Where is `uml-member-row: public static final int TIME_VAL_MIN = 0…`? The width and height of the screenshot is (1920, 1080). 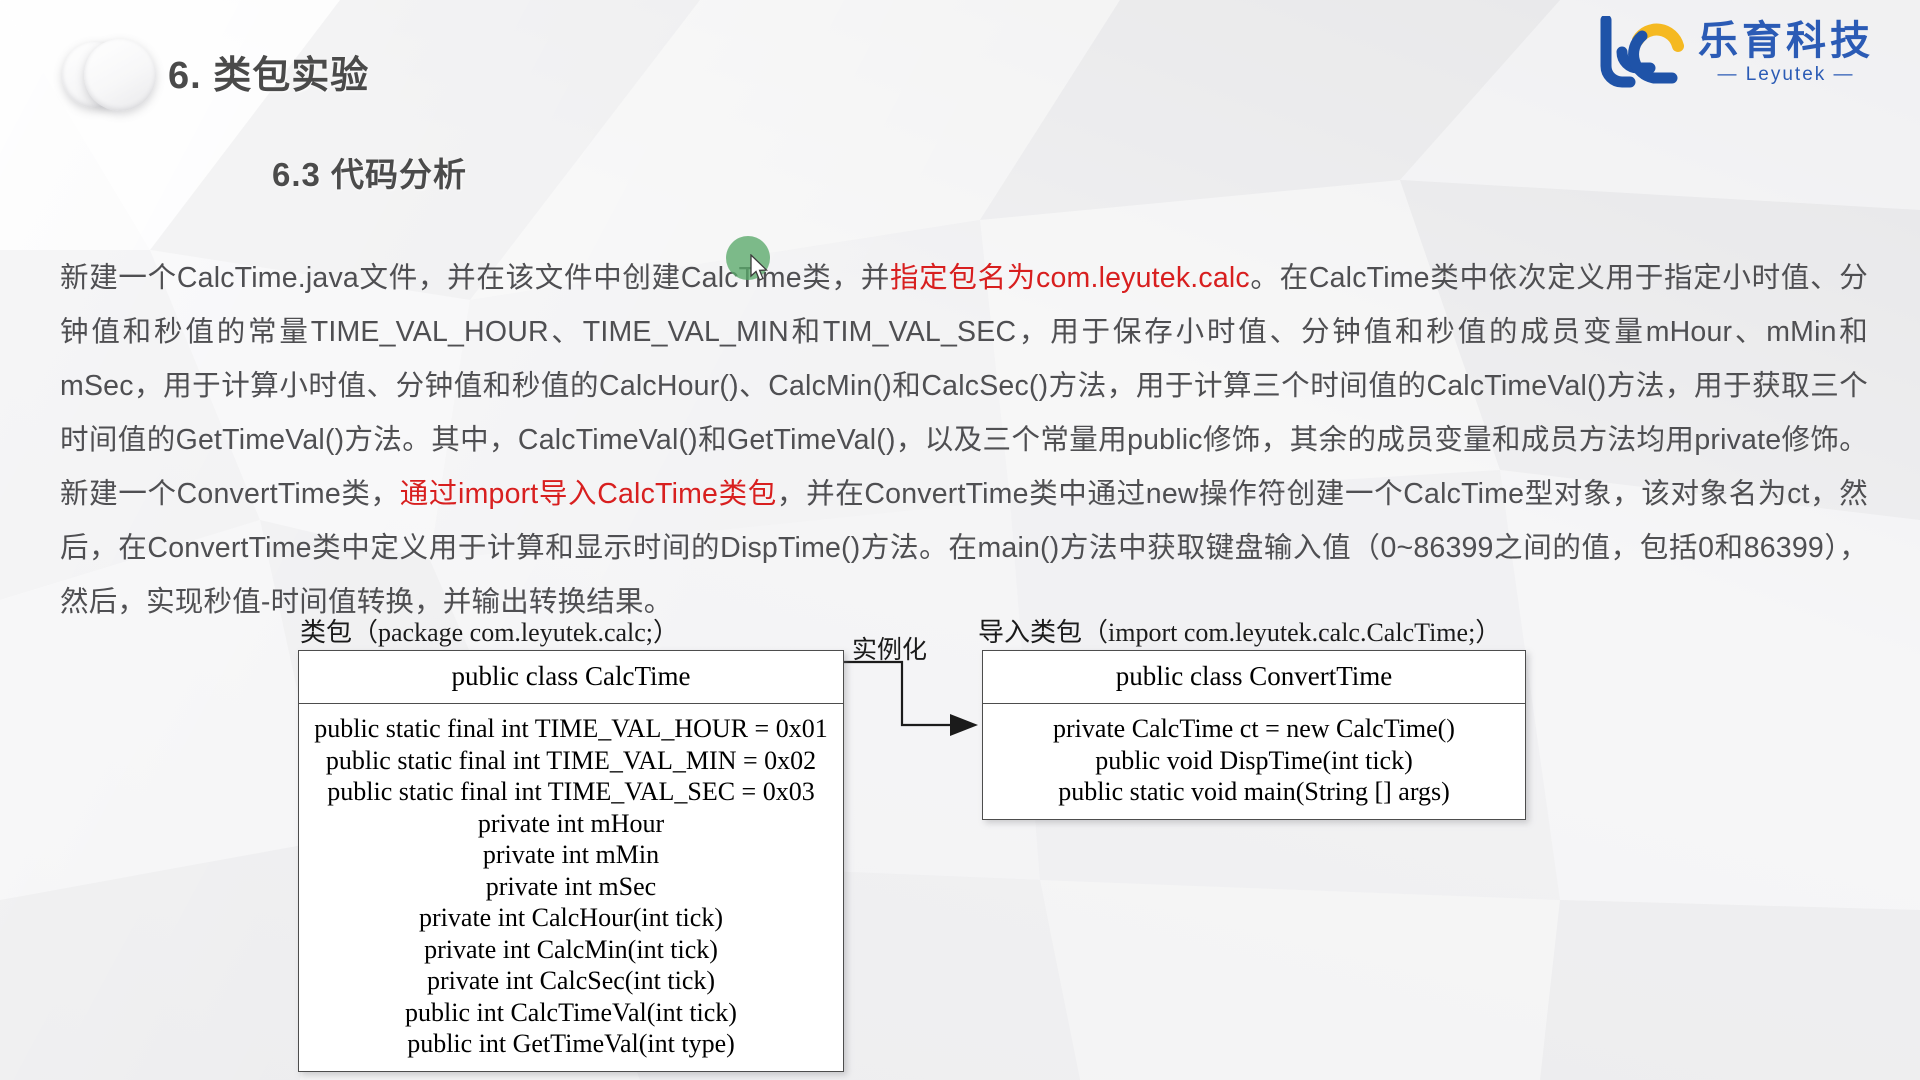 uml-member-row: public static final int TIME_VAL_MIN = 0… is located at coordinates (571, 760).